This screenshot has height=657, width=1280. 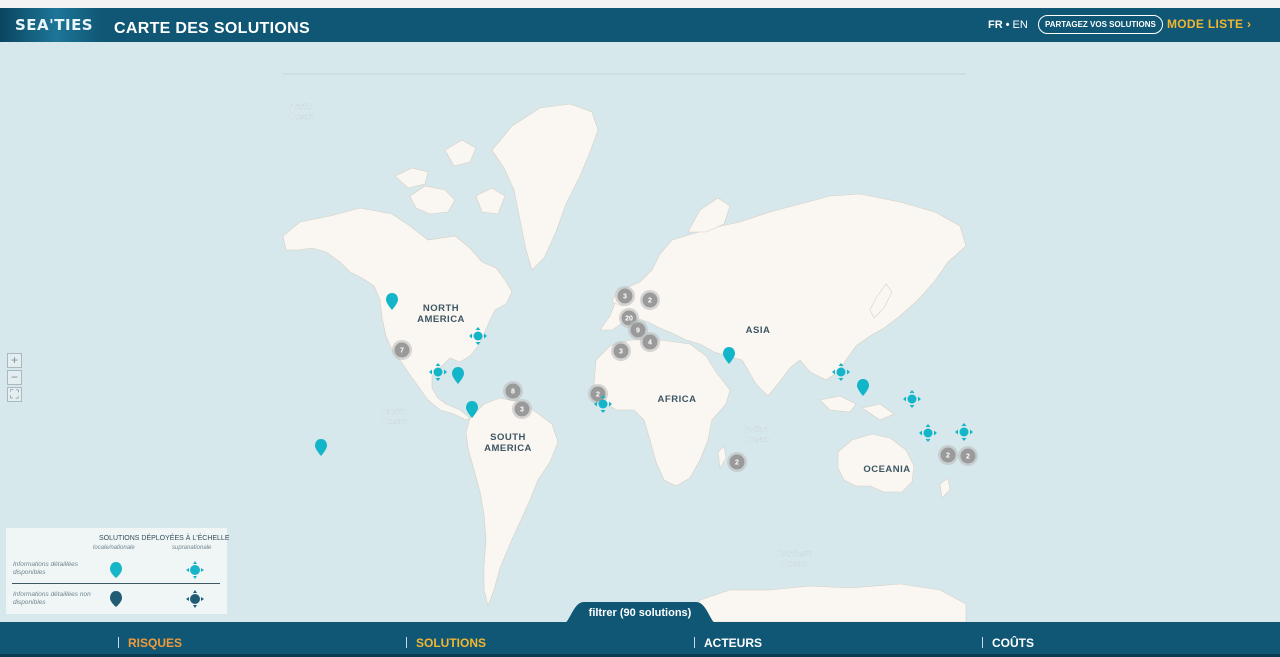 I want to click on ocean-label-pacific-2: Ocean, so click(x=394, y=421).